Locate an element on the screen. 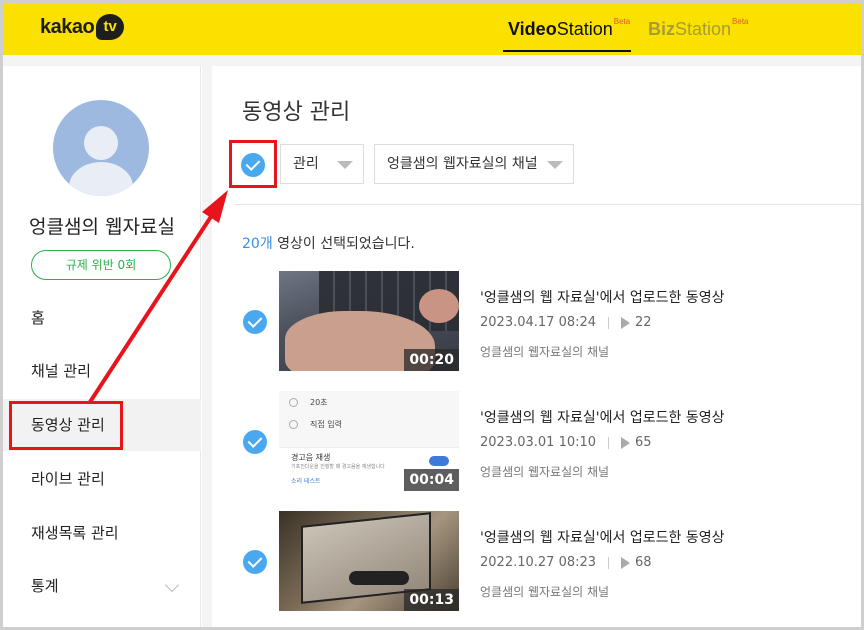 The image size is (864, 630). logo-text: kakao is located at coordinates (67, 26).